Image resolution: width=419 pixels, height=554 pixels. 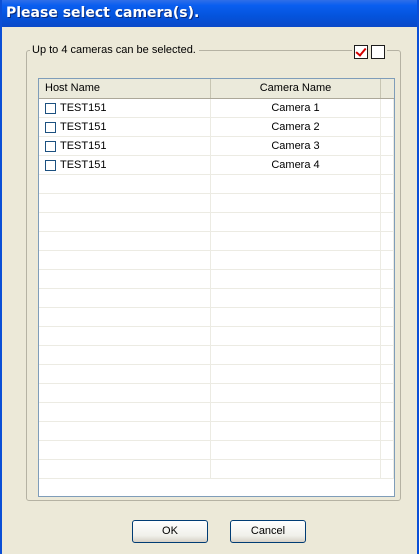 I want to click on table-row: TEST151 Camera 2, so click(x=216, y=127).